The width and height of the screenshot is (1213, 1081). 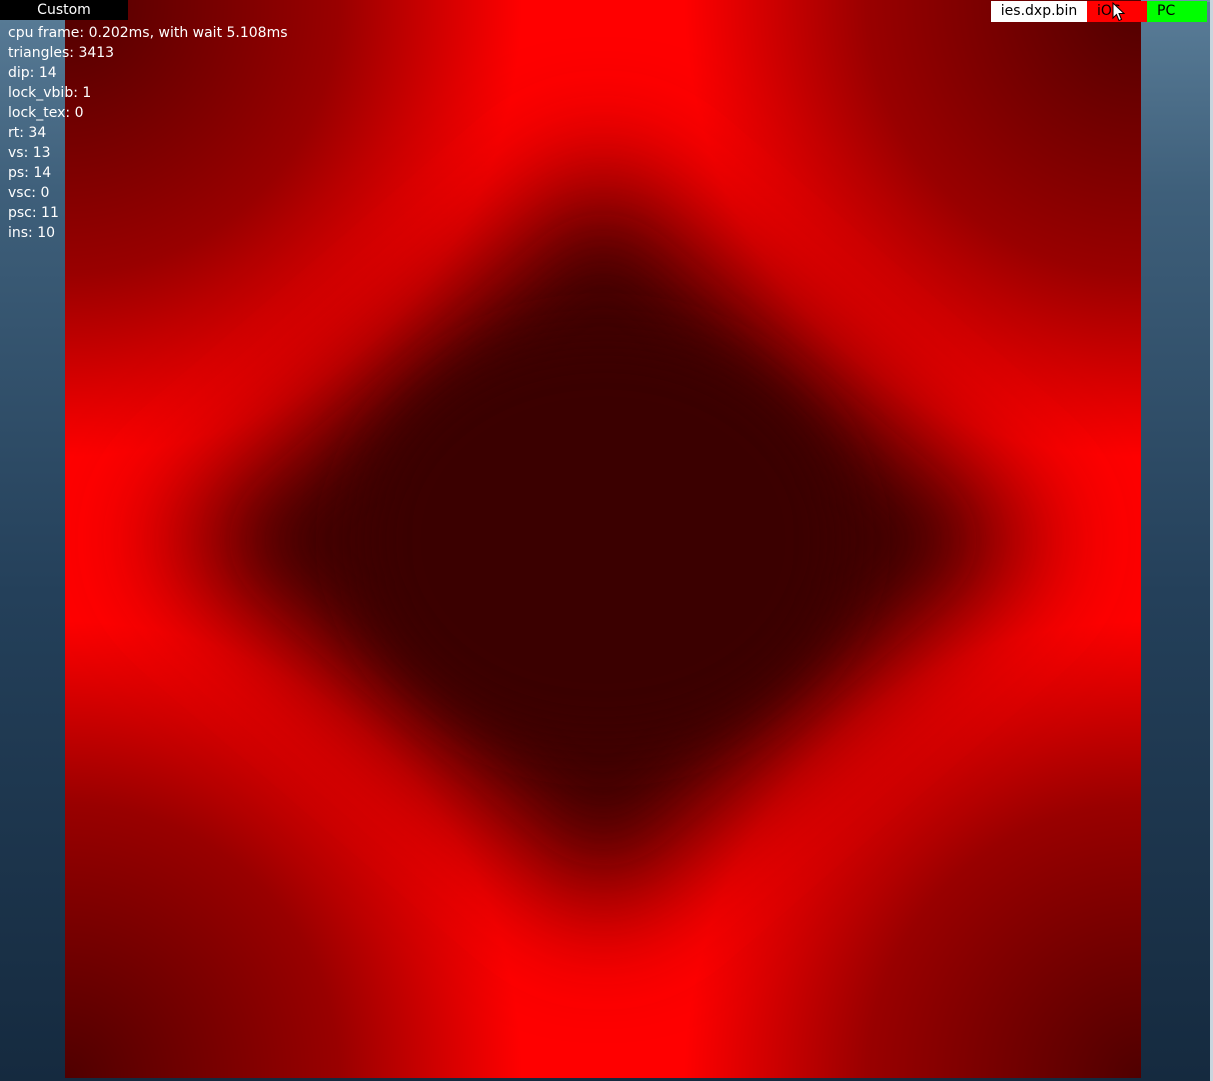 I want to click on stat-cpu-frame: cpu frame: 0.202ms, with wait 5.108ms, so click(x=148, y=33).